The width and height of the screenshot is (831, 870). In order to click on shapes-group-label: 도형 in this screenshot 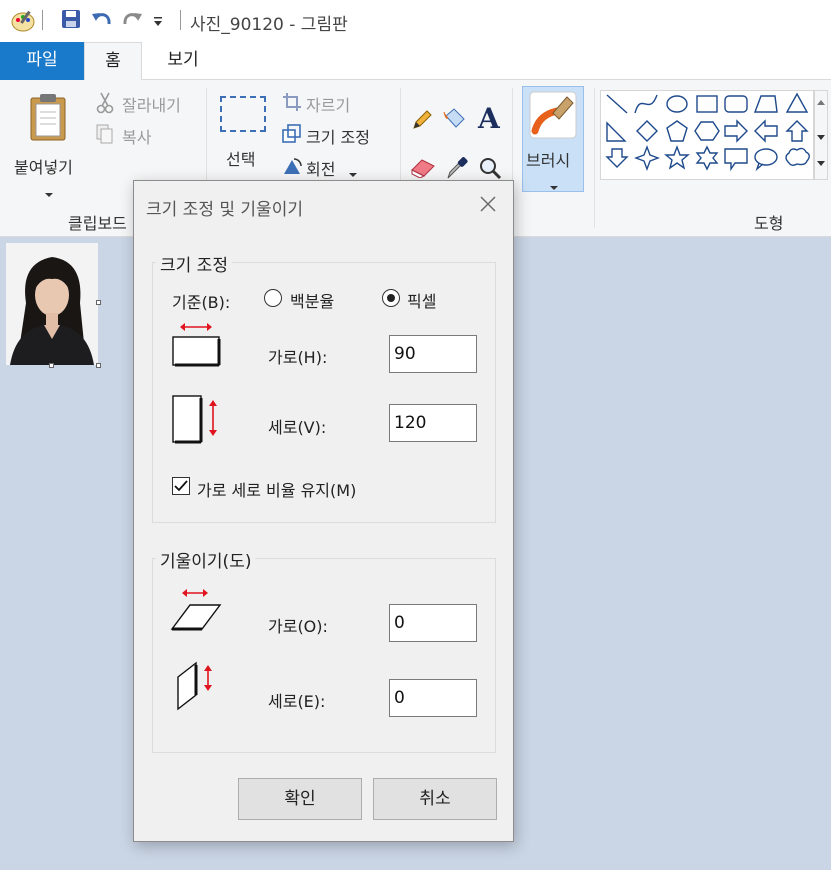, I will do `click(769, 223)`.